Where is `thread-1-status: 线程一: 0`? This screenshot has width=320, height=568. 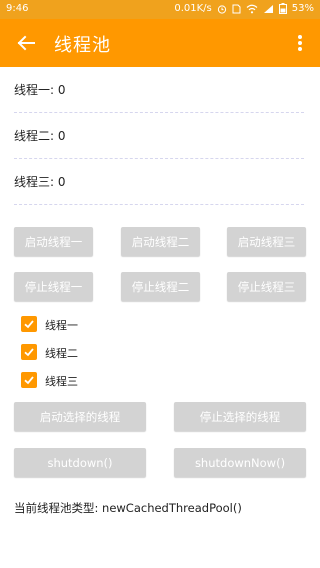
thread-1-status: 线程一: 0 is located at coordinates (40, 90).